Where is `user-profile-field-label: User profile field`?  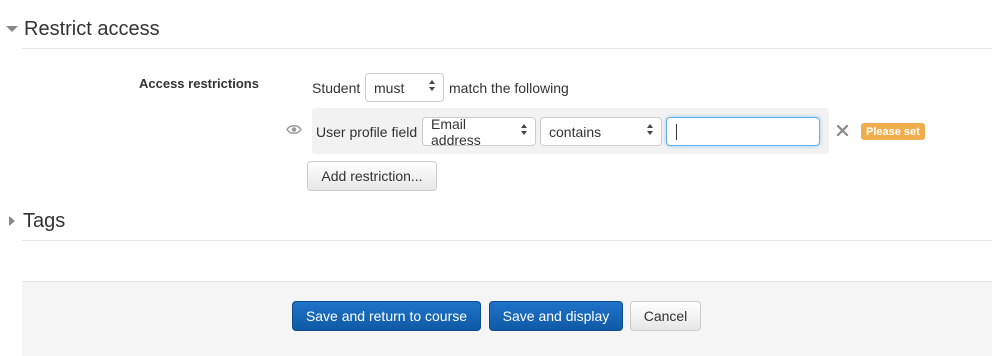 user-profile-field-label: User profile field is located at coordinates (367, 132).